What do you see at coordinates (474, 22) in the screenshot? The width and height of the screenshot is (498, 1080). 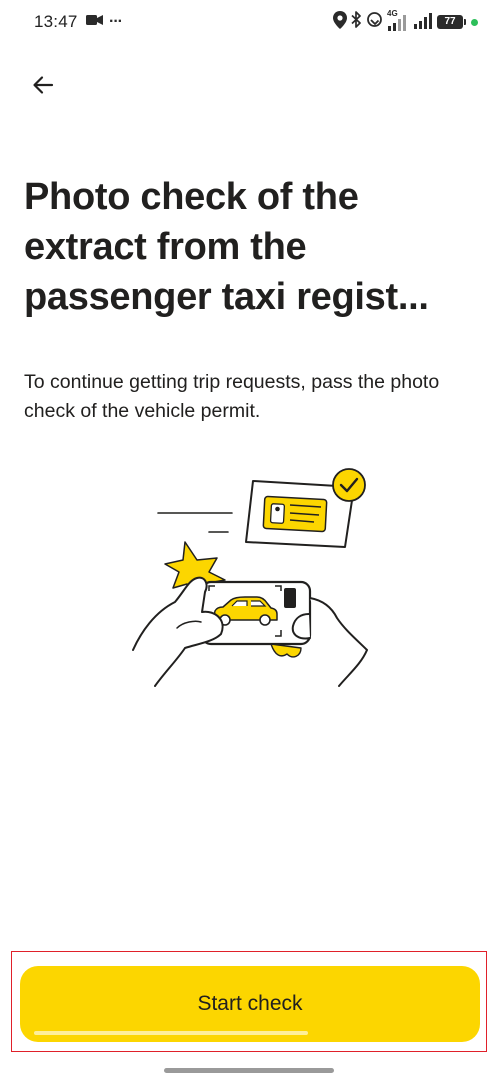 I see `privacy-indicator-dot` at bounding box center [474, 22].